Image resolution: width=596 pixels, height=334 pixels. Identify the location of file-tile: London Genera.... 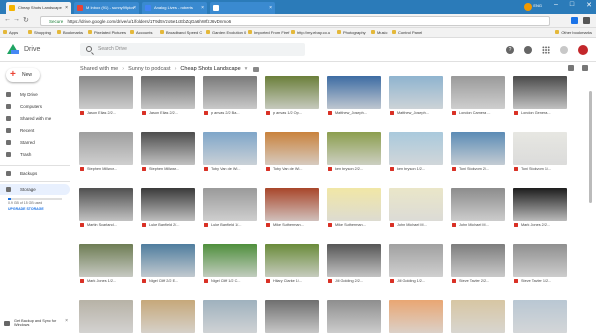
(540, 96).